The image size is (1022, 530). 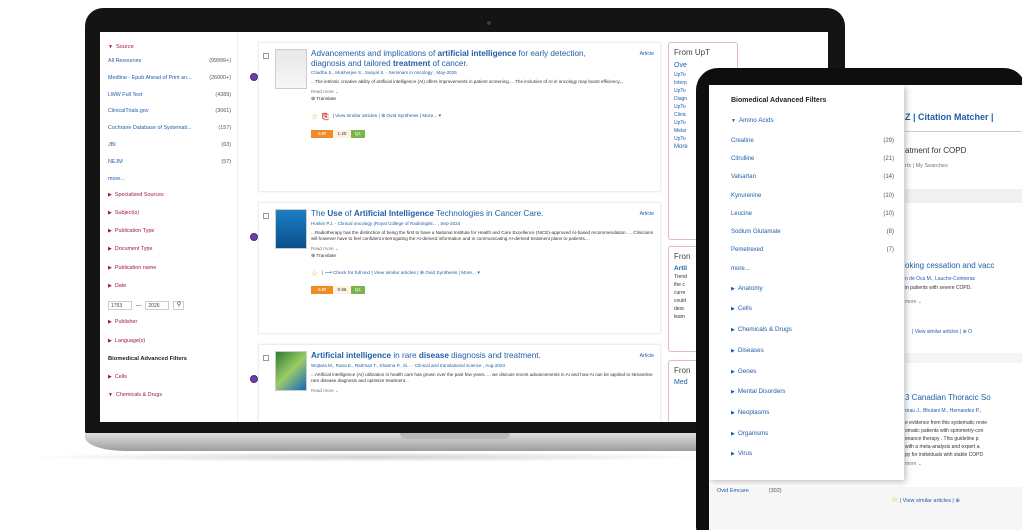 I want to click on filter-item: Leucine (10), so click(x=812, y=214).